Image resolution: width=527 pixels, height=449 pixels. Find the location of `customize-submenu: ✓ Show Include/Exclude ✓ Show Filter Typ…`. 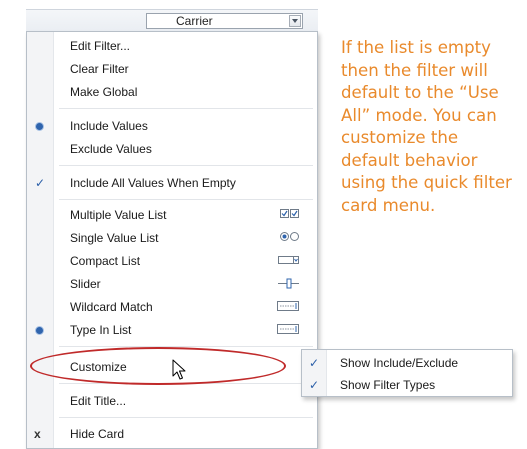

customize-submenu: ✓ Show Include/Exclude ✓ Show Filter Typ… is located at coordinates (407, 373).